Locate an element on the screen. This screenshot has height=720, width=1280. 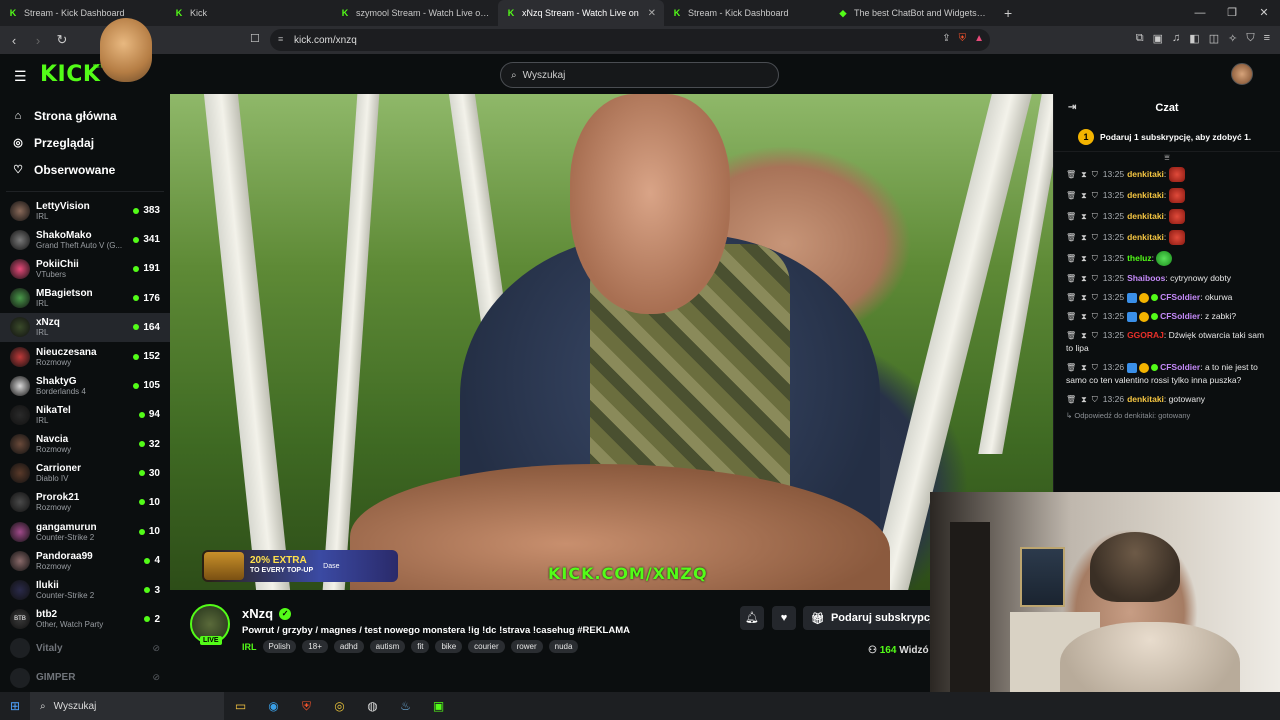
follow-button: ♥ is located at coordinates (784, 618).